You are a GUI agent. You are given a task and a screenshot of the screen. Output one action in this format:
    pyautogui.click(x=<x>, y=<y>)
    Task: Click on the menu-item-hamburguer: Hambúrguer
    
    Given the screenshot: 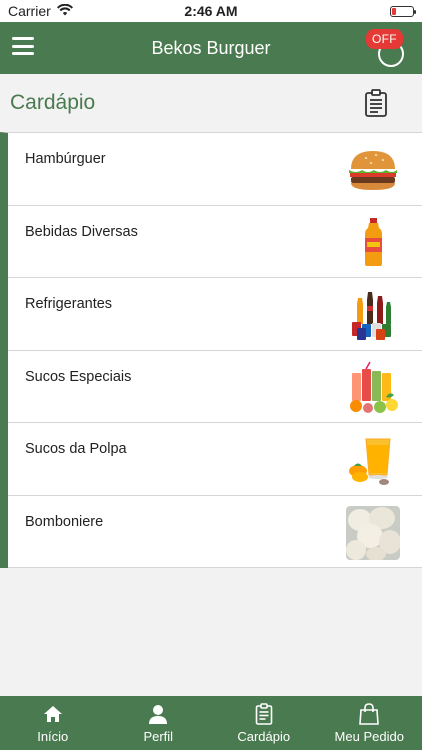 What is the action you would take?
    pyautogui.click(x=215, y=169)
    